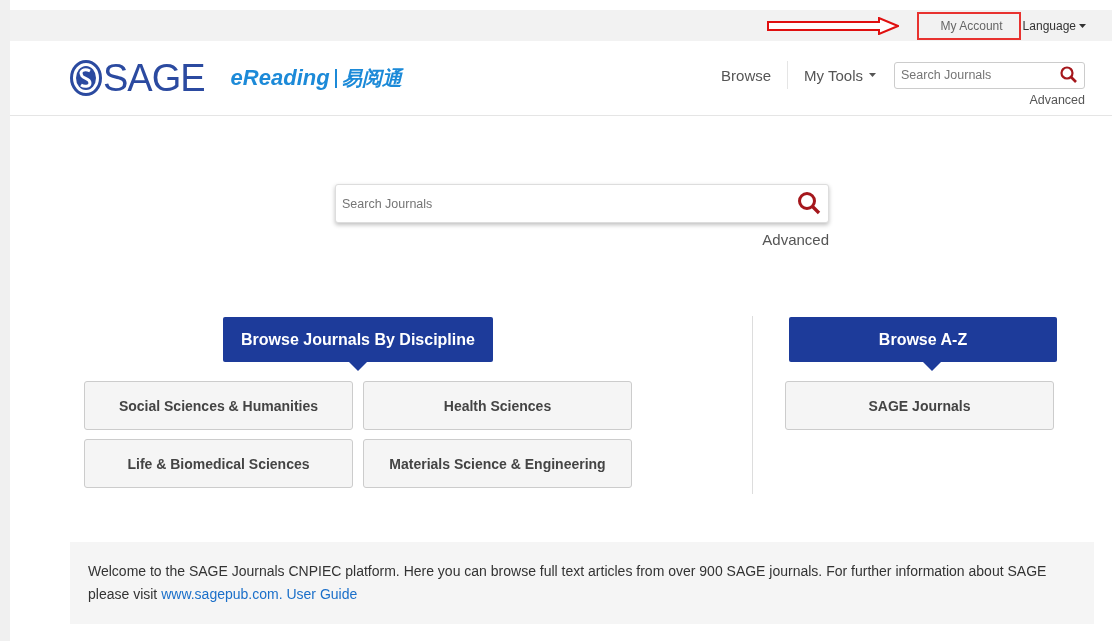 The image size is (1112, 641). Describe the element at coordinates (218, 405) in the screenshot. I see `discipline-button: Social Sciences & Humanities` at that location.